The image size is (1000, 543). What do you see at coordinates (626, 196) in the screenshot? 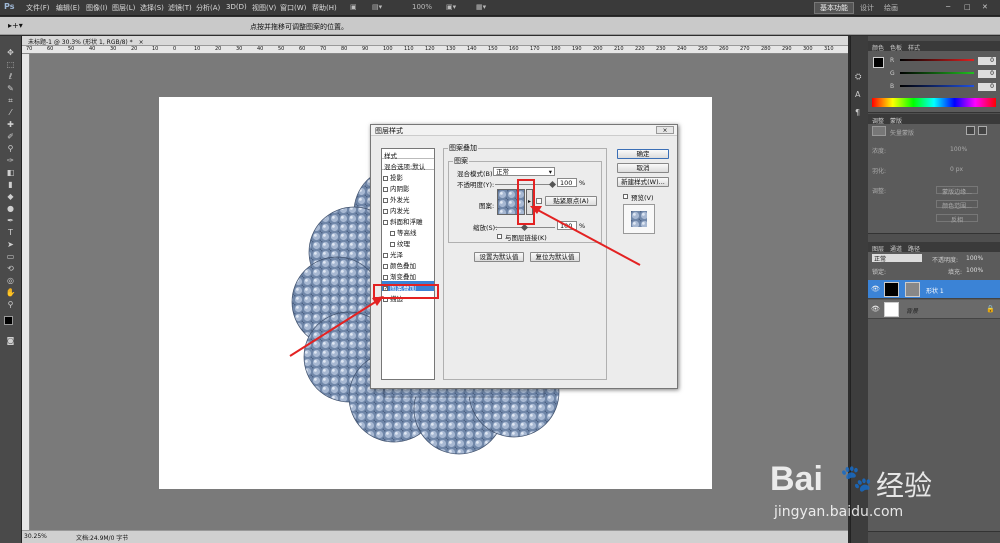
I see `preview-checkbox` at bounding box center [626, 196].